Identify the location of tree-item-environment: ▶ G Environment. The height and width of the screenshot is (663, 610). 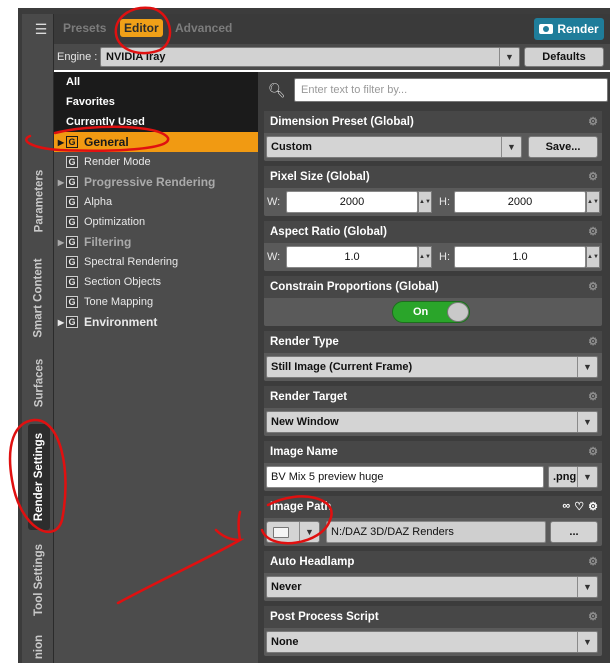
(156, 322).